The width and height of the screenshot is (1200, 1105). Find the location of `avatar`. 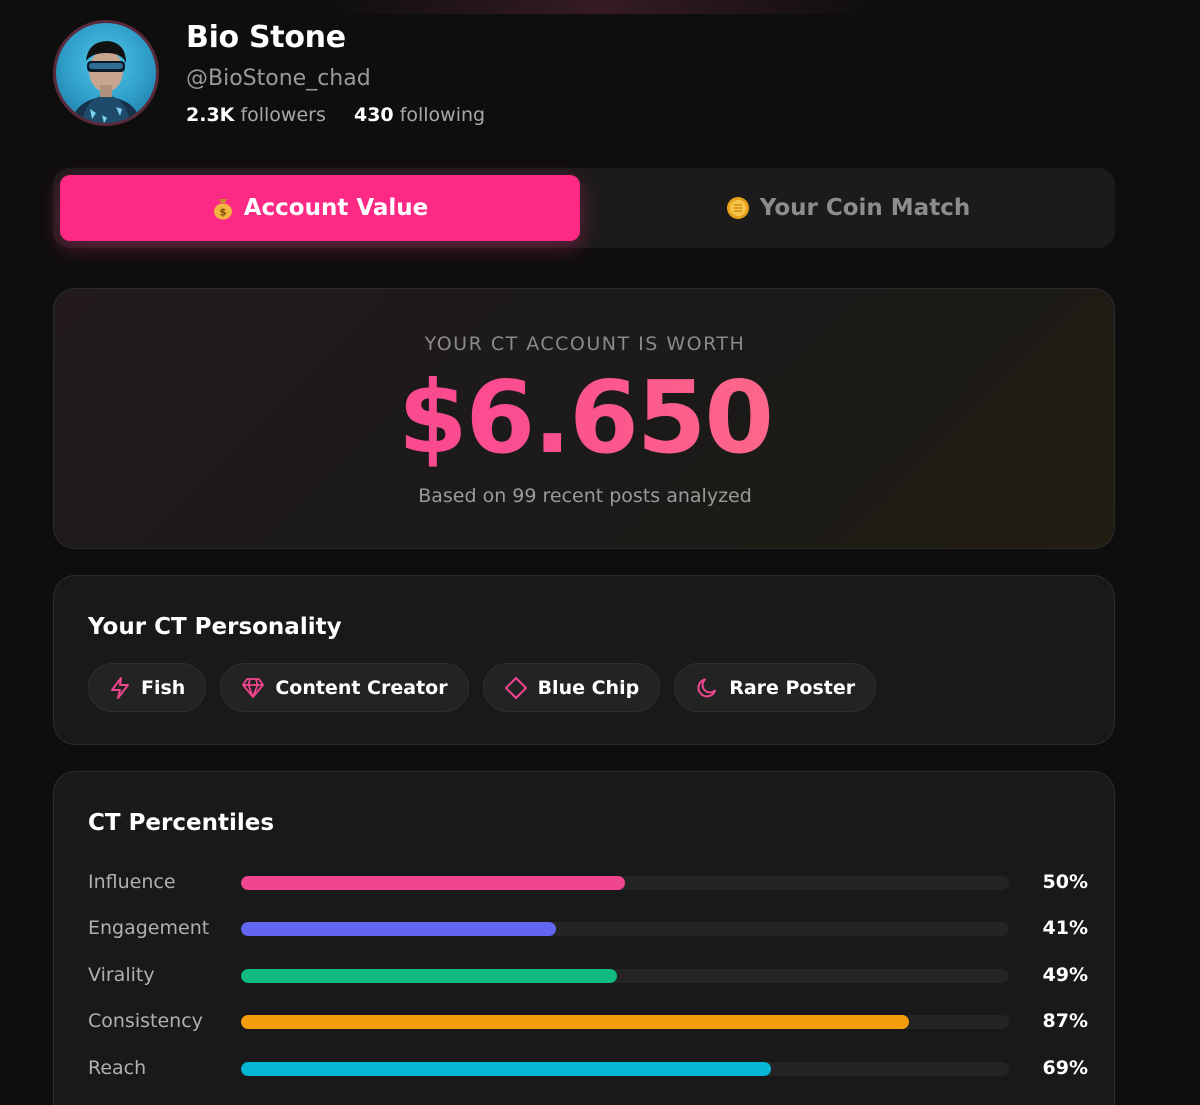

avatar is located at coordinates (106, 73).